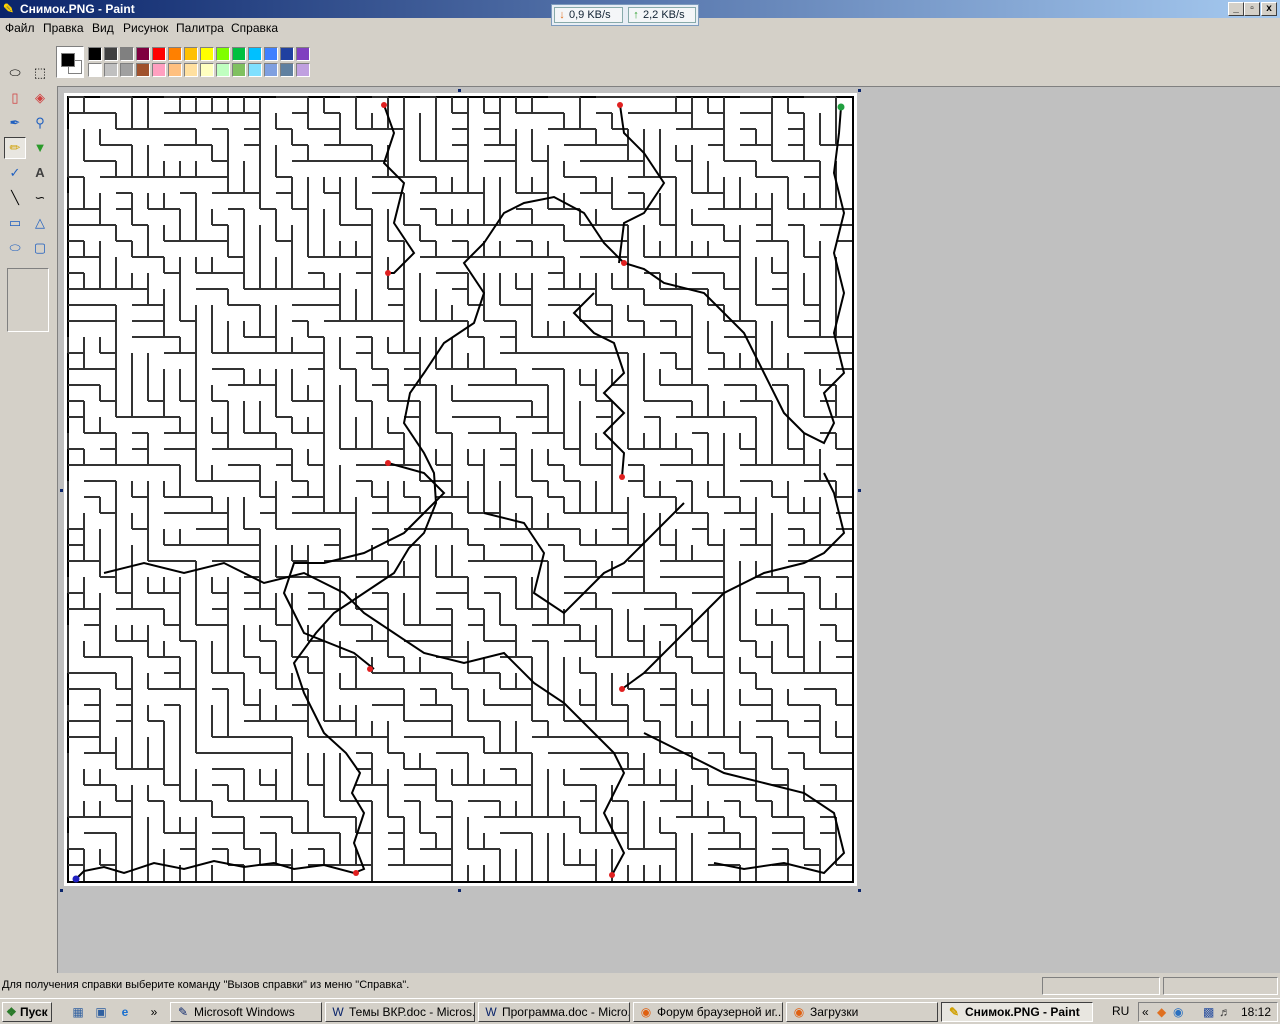 The height and width of the screenshot is (1024, 1280). Describe the element at coordinates (1269, 9) in the screenshot. I see `close-button: x` at that location.